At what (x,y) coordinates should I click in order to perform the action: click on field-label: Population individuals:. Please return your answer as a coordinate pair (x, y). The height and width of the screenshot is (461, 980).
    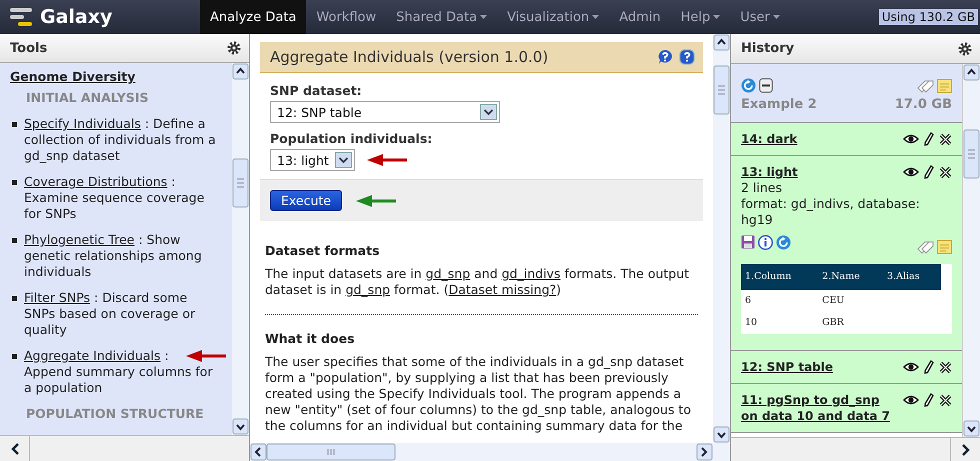
    Looking at the image, I should click on (352, 138).